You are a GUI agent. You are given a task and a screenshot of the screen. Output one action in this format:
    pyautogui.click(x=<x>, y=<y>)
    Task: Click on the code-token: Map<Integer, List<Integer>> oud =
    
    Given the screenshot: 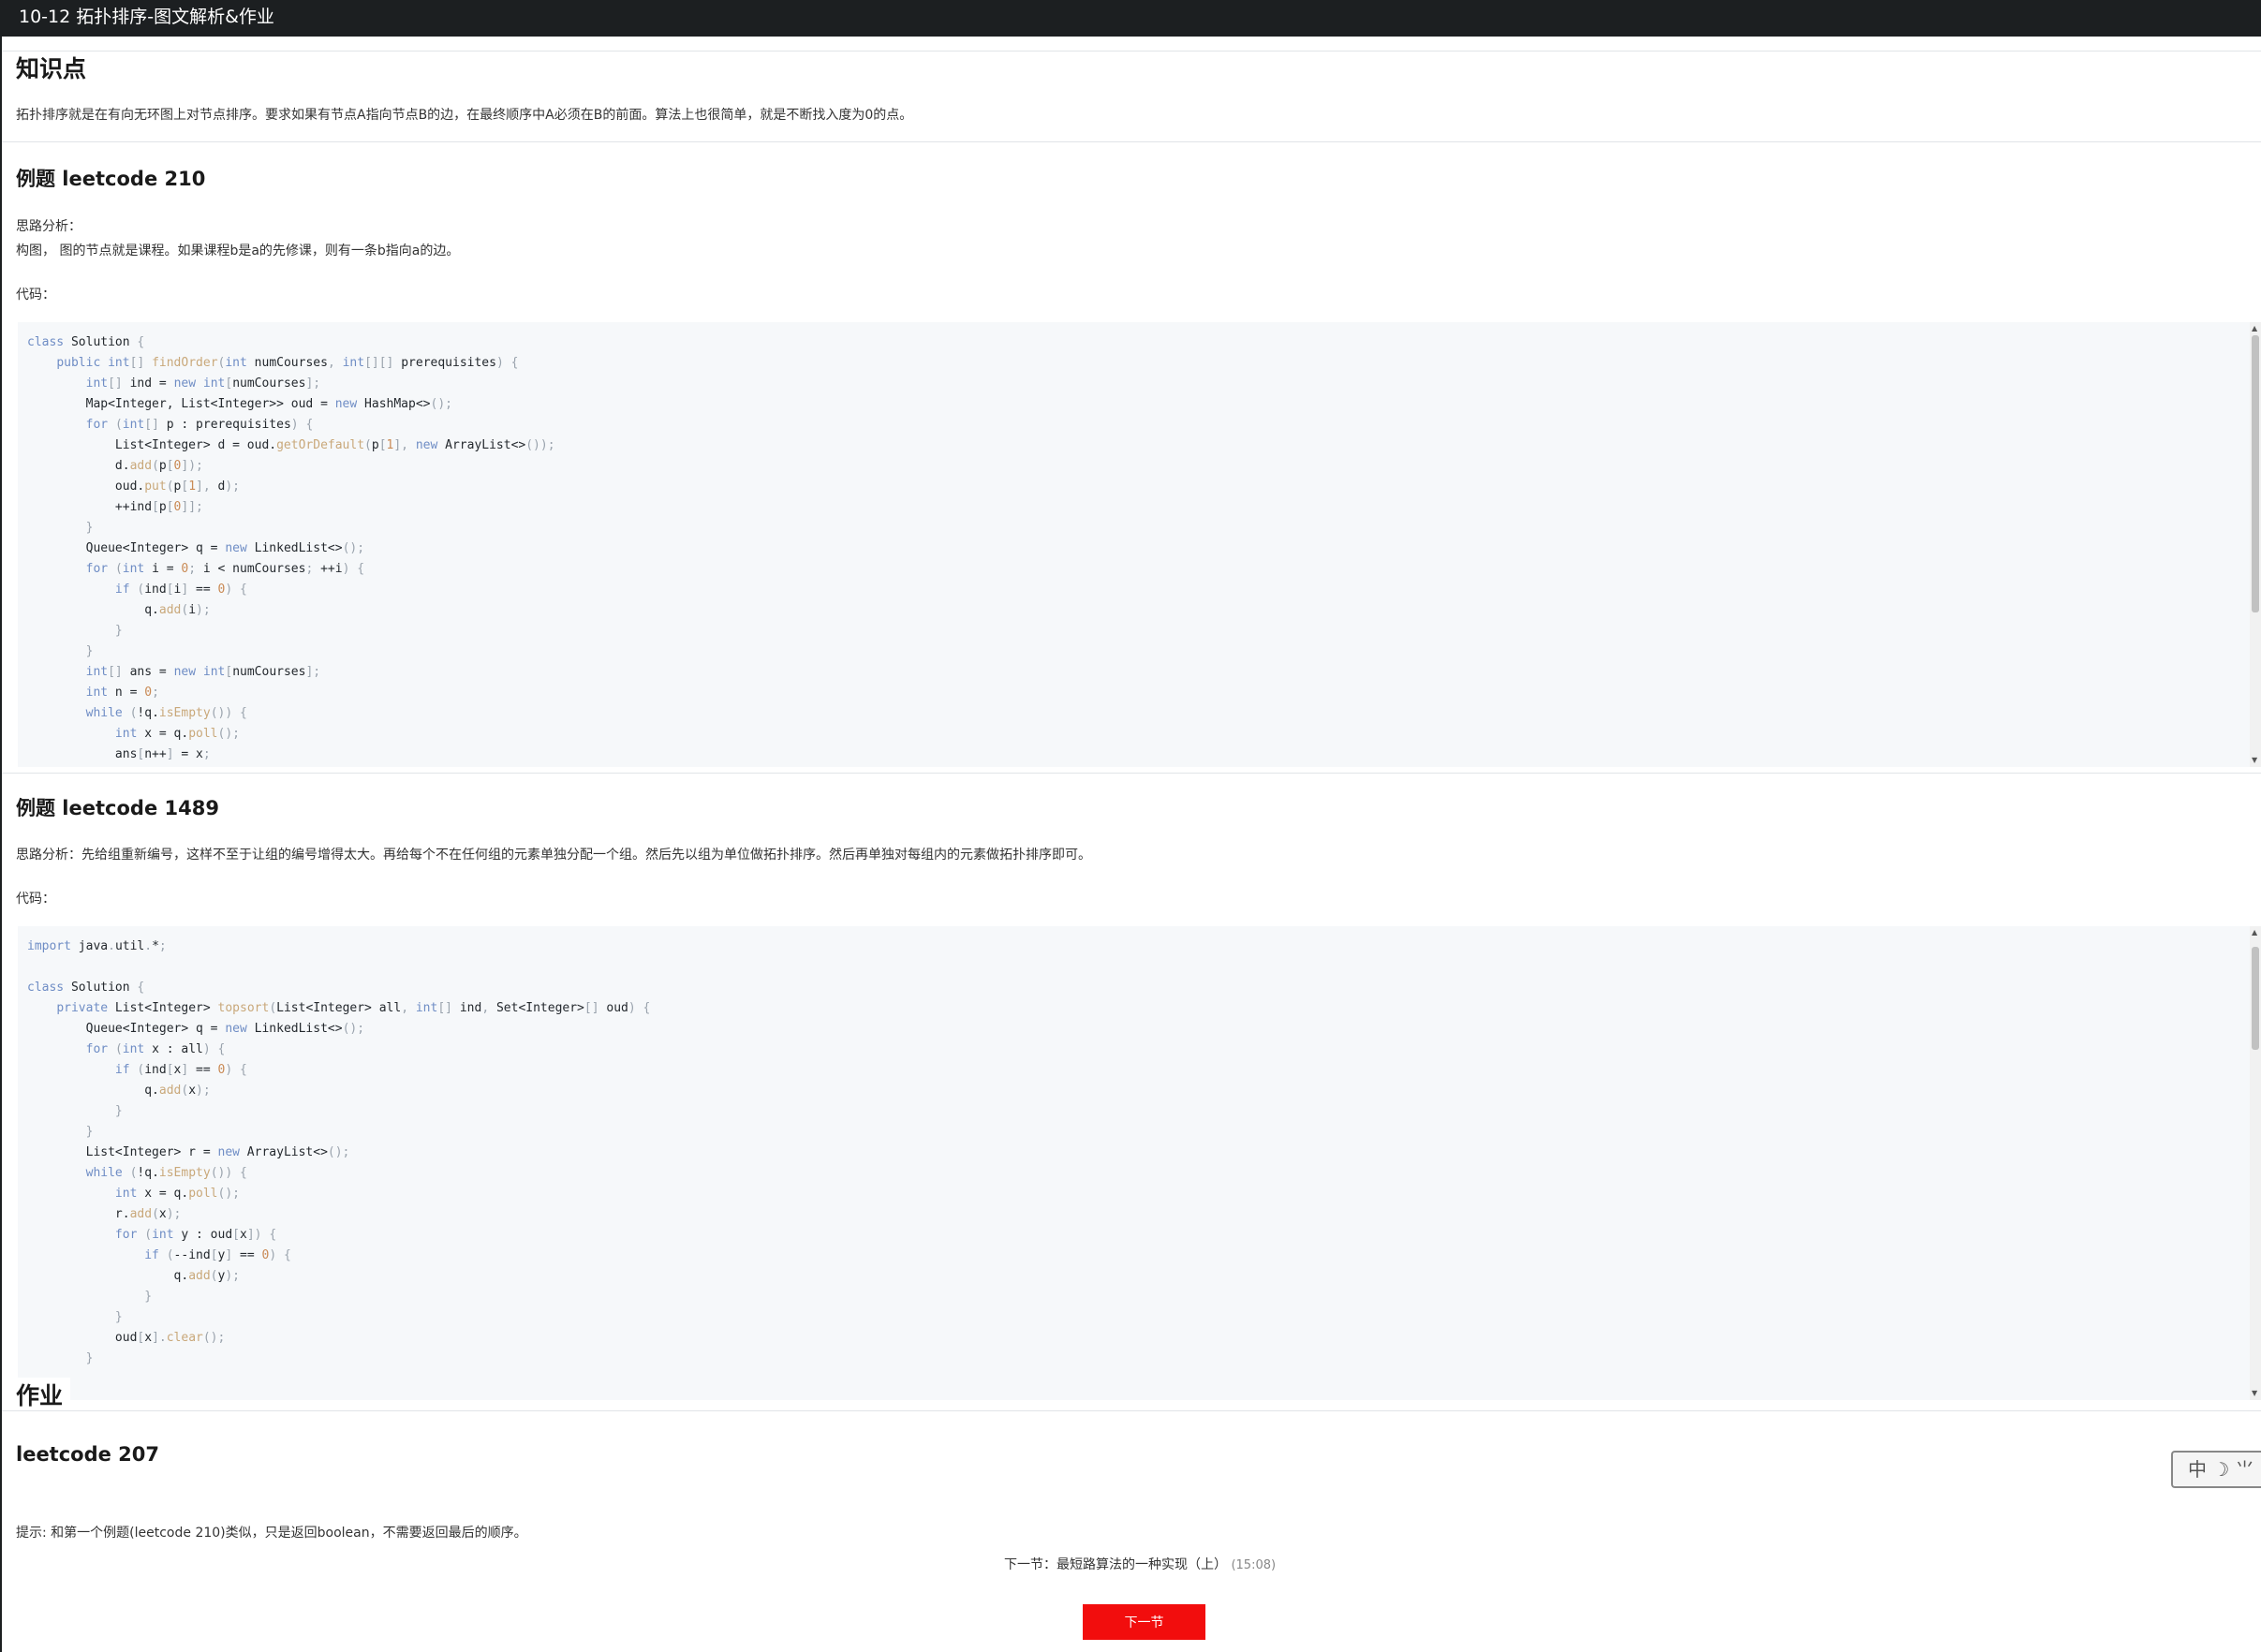 What is the action you would take?
    pyautogui.click(x=181, y=404)
    